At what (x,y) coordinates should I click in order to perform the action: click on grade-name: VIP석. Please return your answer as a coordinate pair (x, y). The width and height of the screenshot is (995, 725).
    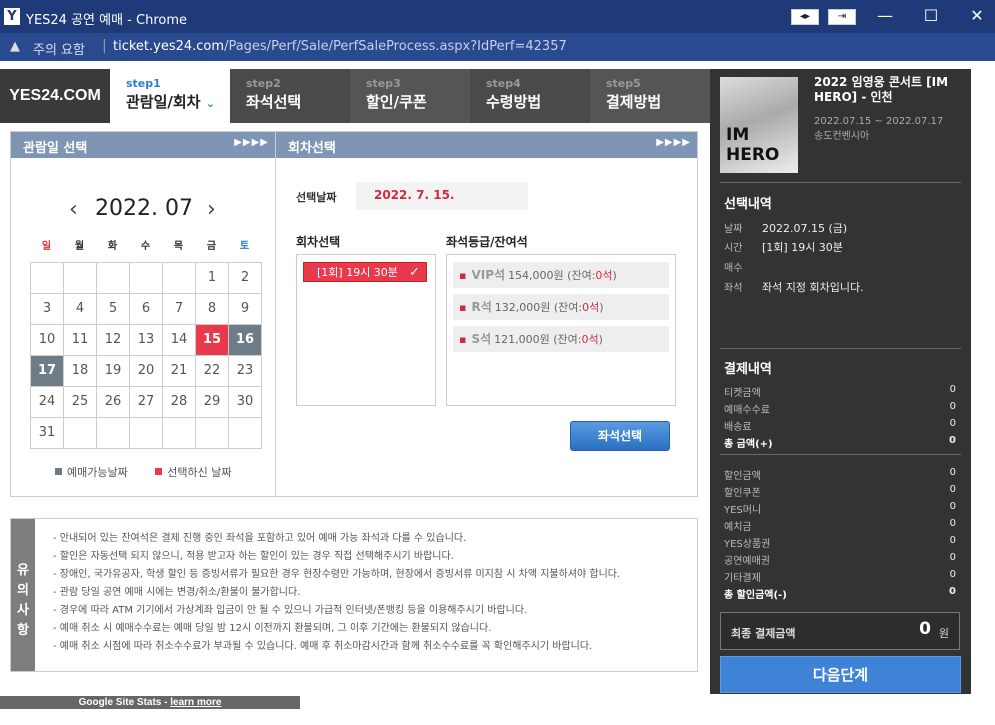
    Looking at the image, I should click on (488, 275).